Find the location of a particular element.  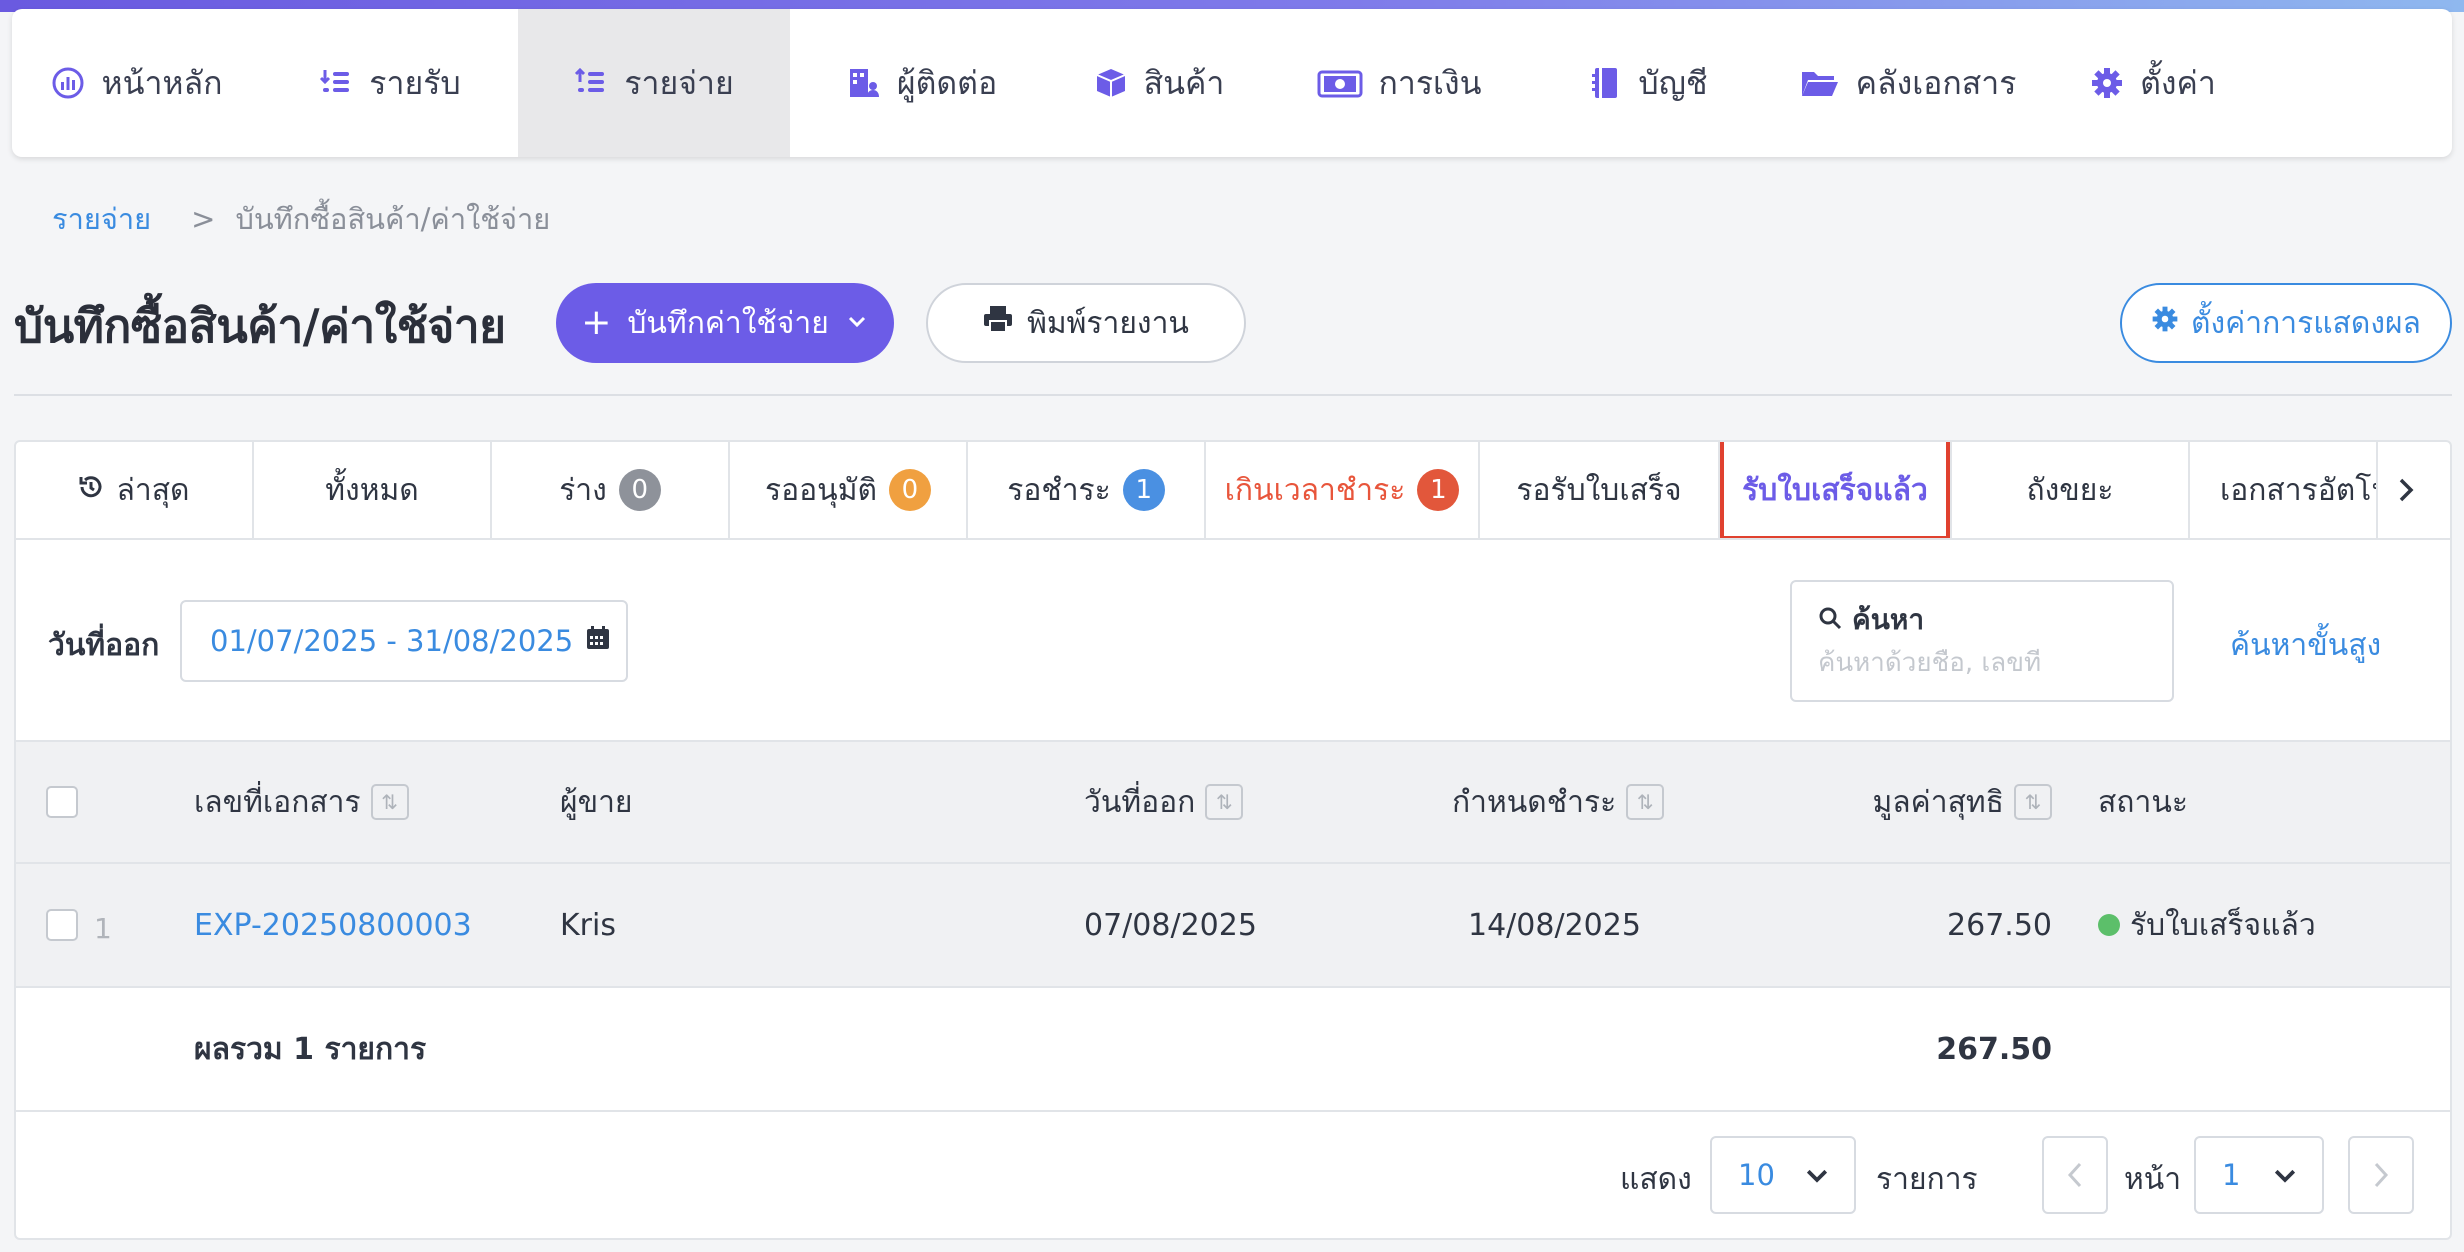

nav-item-dashboard: หน้าหลัก is located at coordinates (137, 83).